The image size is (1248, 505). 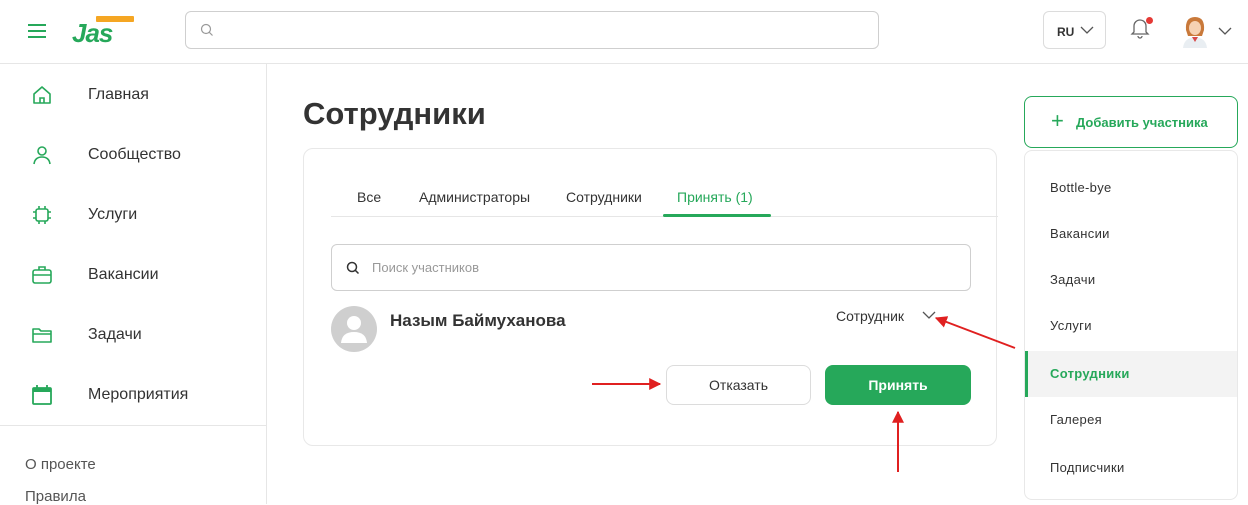 What do you see at coordinates (717, 215) in the screenshot?
I see `active-tab-indicator` at bounding box center [717, 215].